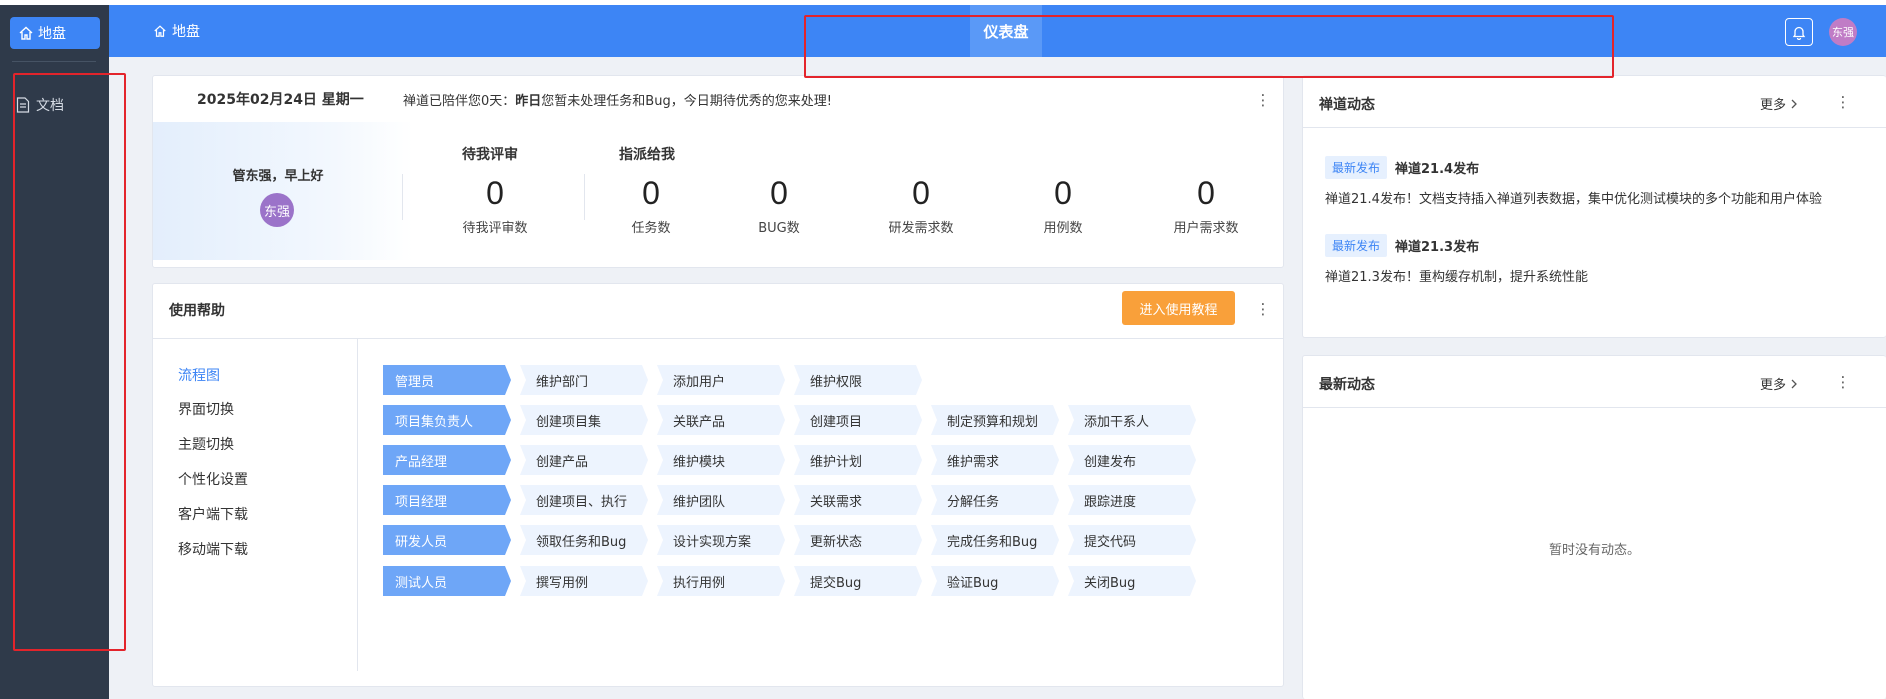 Image resolution: width=1886 pixels, height=699 pixels. Describe the element at coordinates (277, 210) in the screenshot. I see `avatar: 东强` at that location.